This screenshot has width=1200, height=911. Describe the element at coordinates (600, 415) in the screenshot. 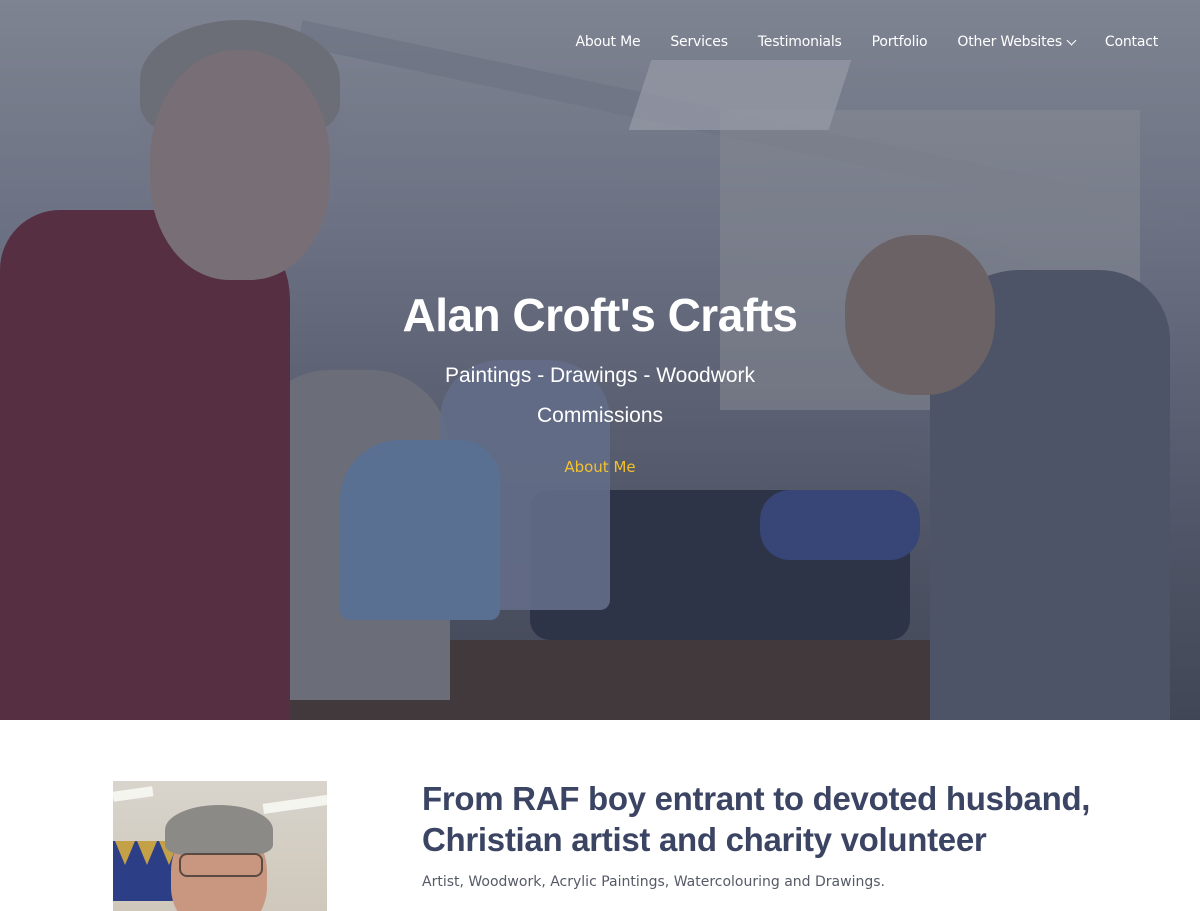

I see `hero-subtitle-commissions: Commissions` at that location.